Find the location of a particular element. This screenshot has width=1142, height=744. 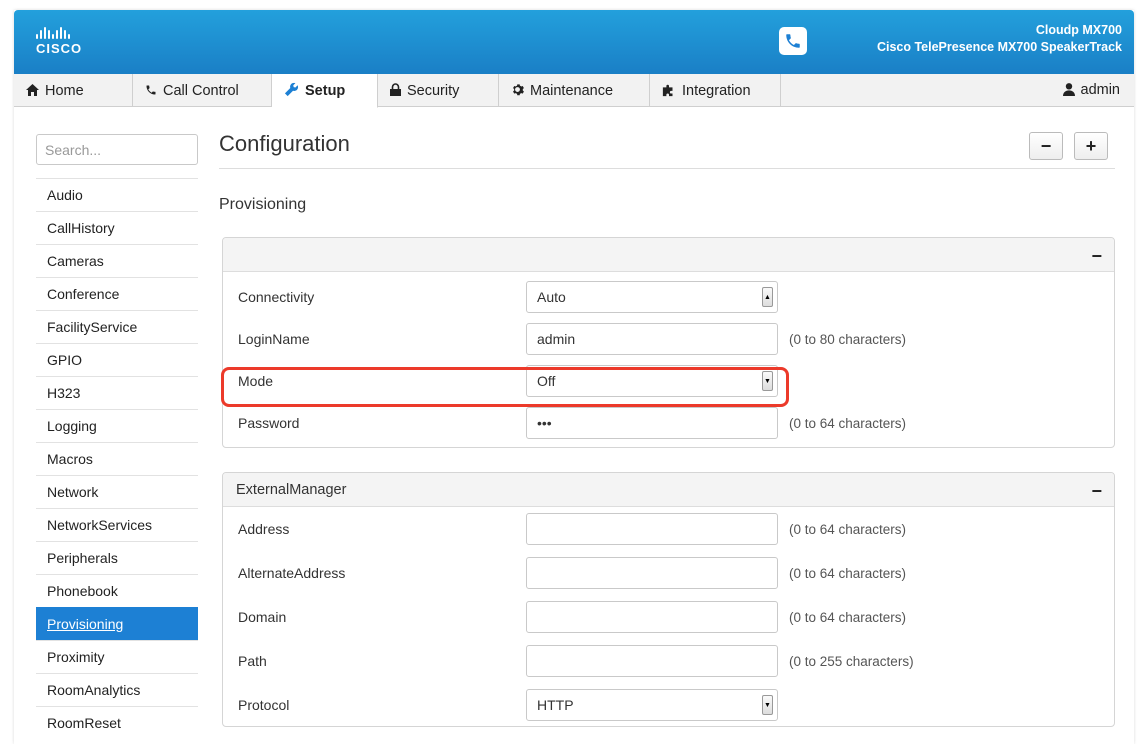

setting-label: AlternateAddress is located at coordinates (292, 573).